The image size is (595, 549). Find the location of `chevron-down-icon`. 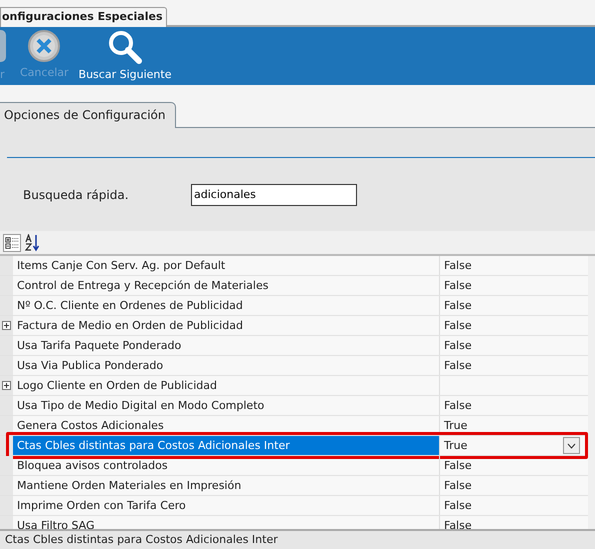

chevron-down-icon is located at coordinates (571, 445).